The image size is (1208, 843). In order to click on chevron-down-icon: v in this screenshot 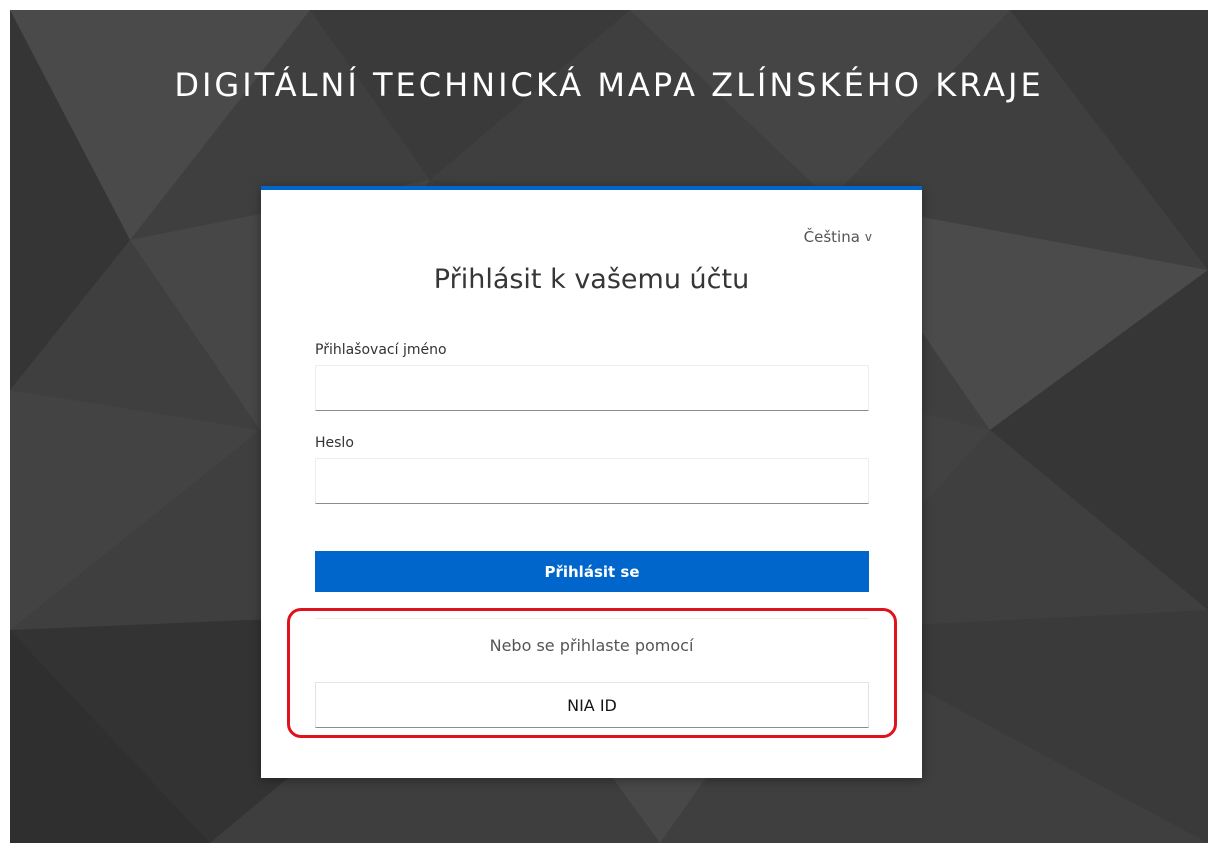, I will do `click(868, 237)`.